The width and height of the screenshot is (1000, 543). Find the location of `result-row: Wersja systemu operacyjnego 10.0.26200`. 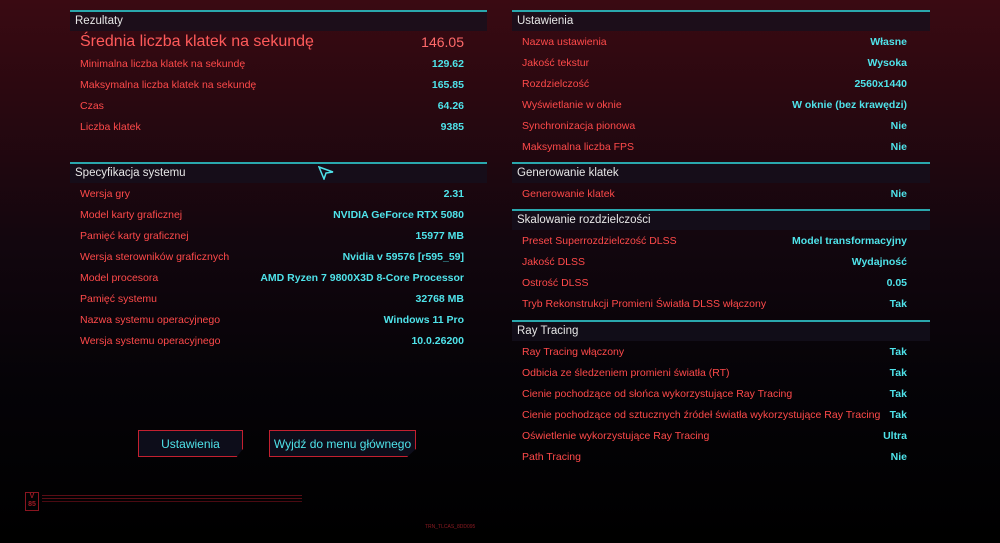

result-row: Wersja systemu operacyjnego 10.0.26200 is located at coordinates (278, 340).